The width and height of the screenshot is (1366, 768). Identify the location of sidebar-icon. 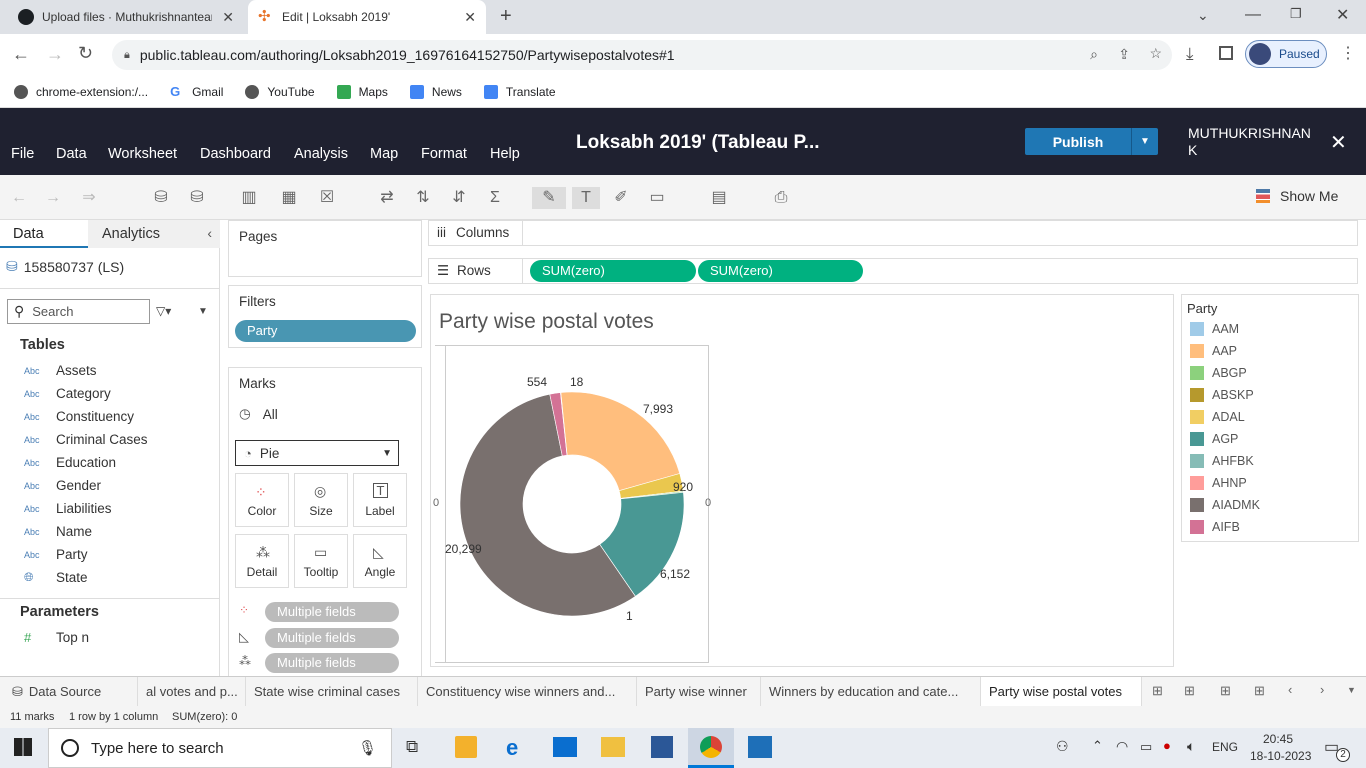
(1226, 53).